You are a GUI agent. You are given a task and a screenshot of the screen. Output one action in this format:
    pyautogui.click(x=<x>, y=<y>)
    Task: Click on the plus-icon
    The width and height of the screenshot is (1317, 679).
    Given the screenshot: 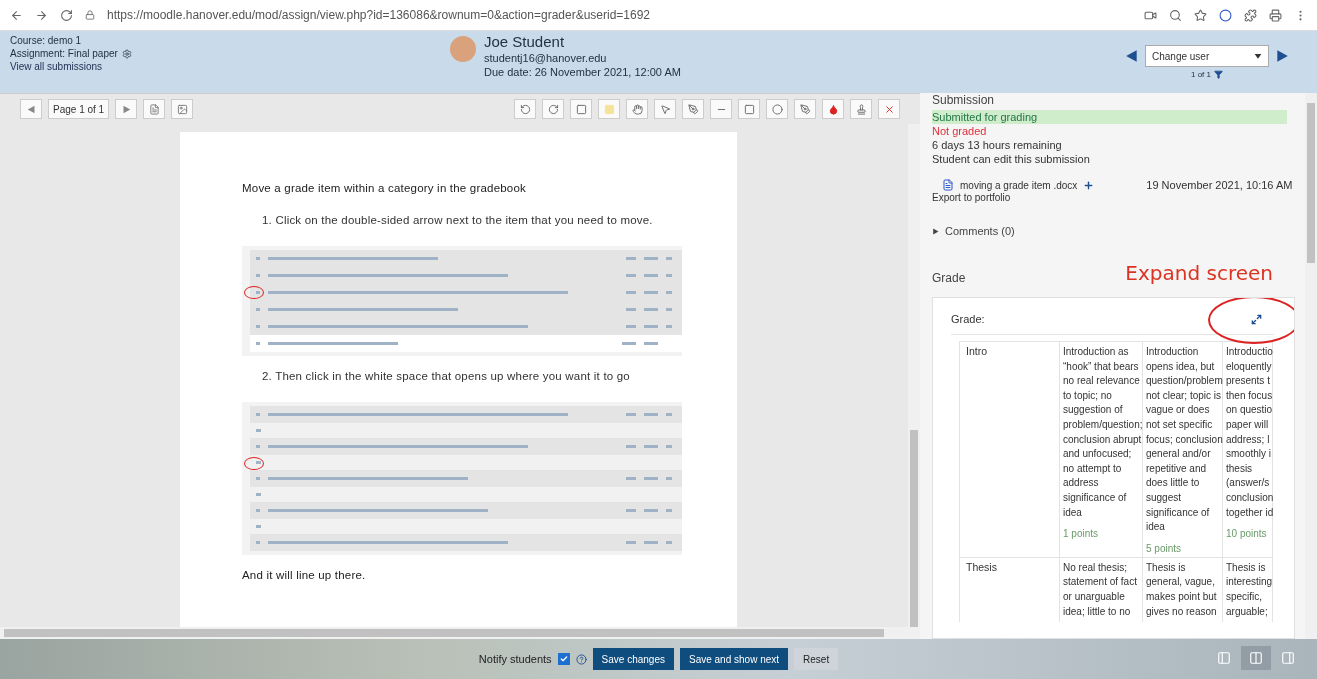 What is the action you would take?
    pyautogui.click(x=1089, y=185)
    